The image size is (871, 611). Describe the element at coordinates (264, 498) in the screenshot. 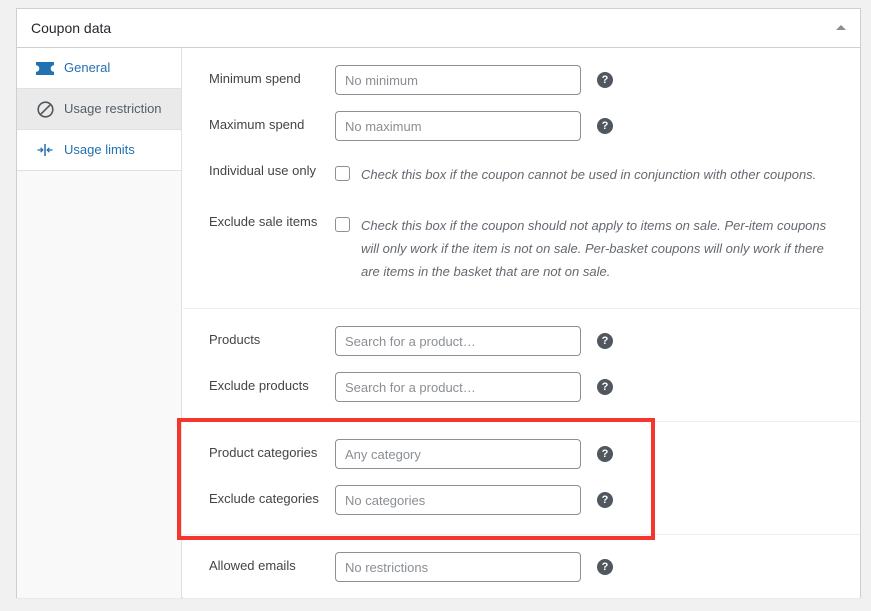

I see `field-label: Exclude categories` at that location.